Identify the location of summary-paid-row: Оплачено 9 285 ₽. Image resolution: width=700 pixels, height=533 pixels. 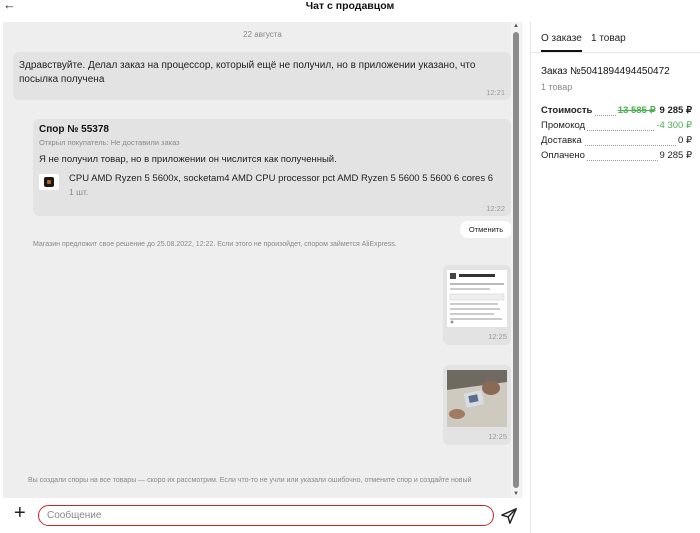
(616, 157).